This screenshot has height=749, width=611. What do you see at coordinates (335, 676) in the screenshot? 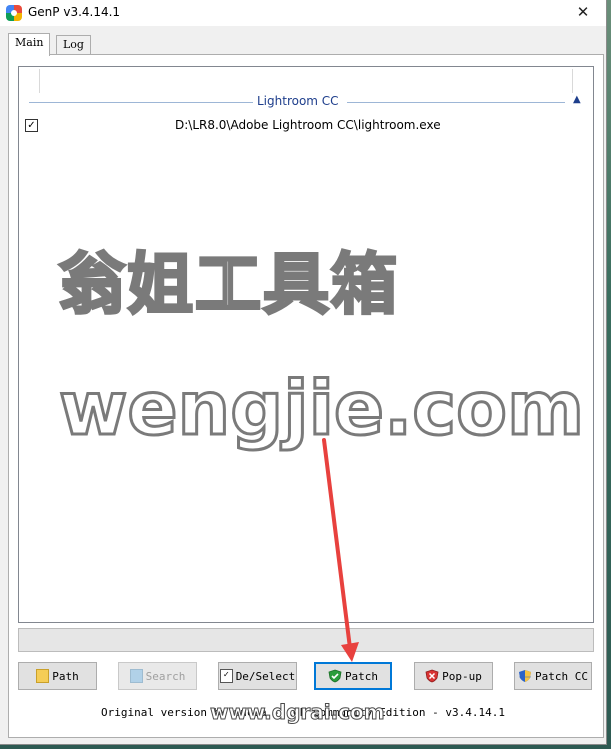
I see `green-shield-check-icon` at bounding box center [335, 676].